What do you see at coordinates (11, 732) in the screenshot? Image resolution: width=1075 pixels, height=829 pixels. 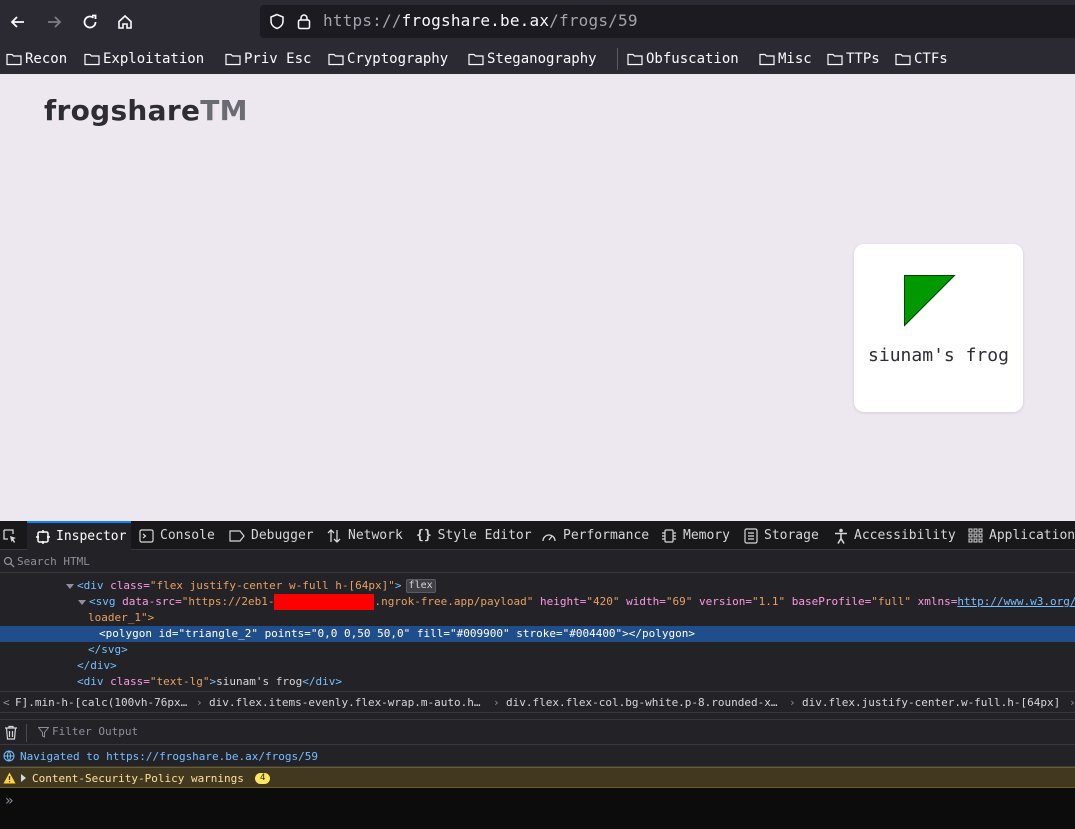 I see `trash-icon` at bounding box center [11, 732].